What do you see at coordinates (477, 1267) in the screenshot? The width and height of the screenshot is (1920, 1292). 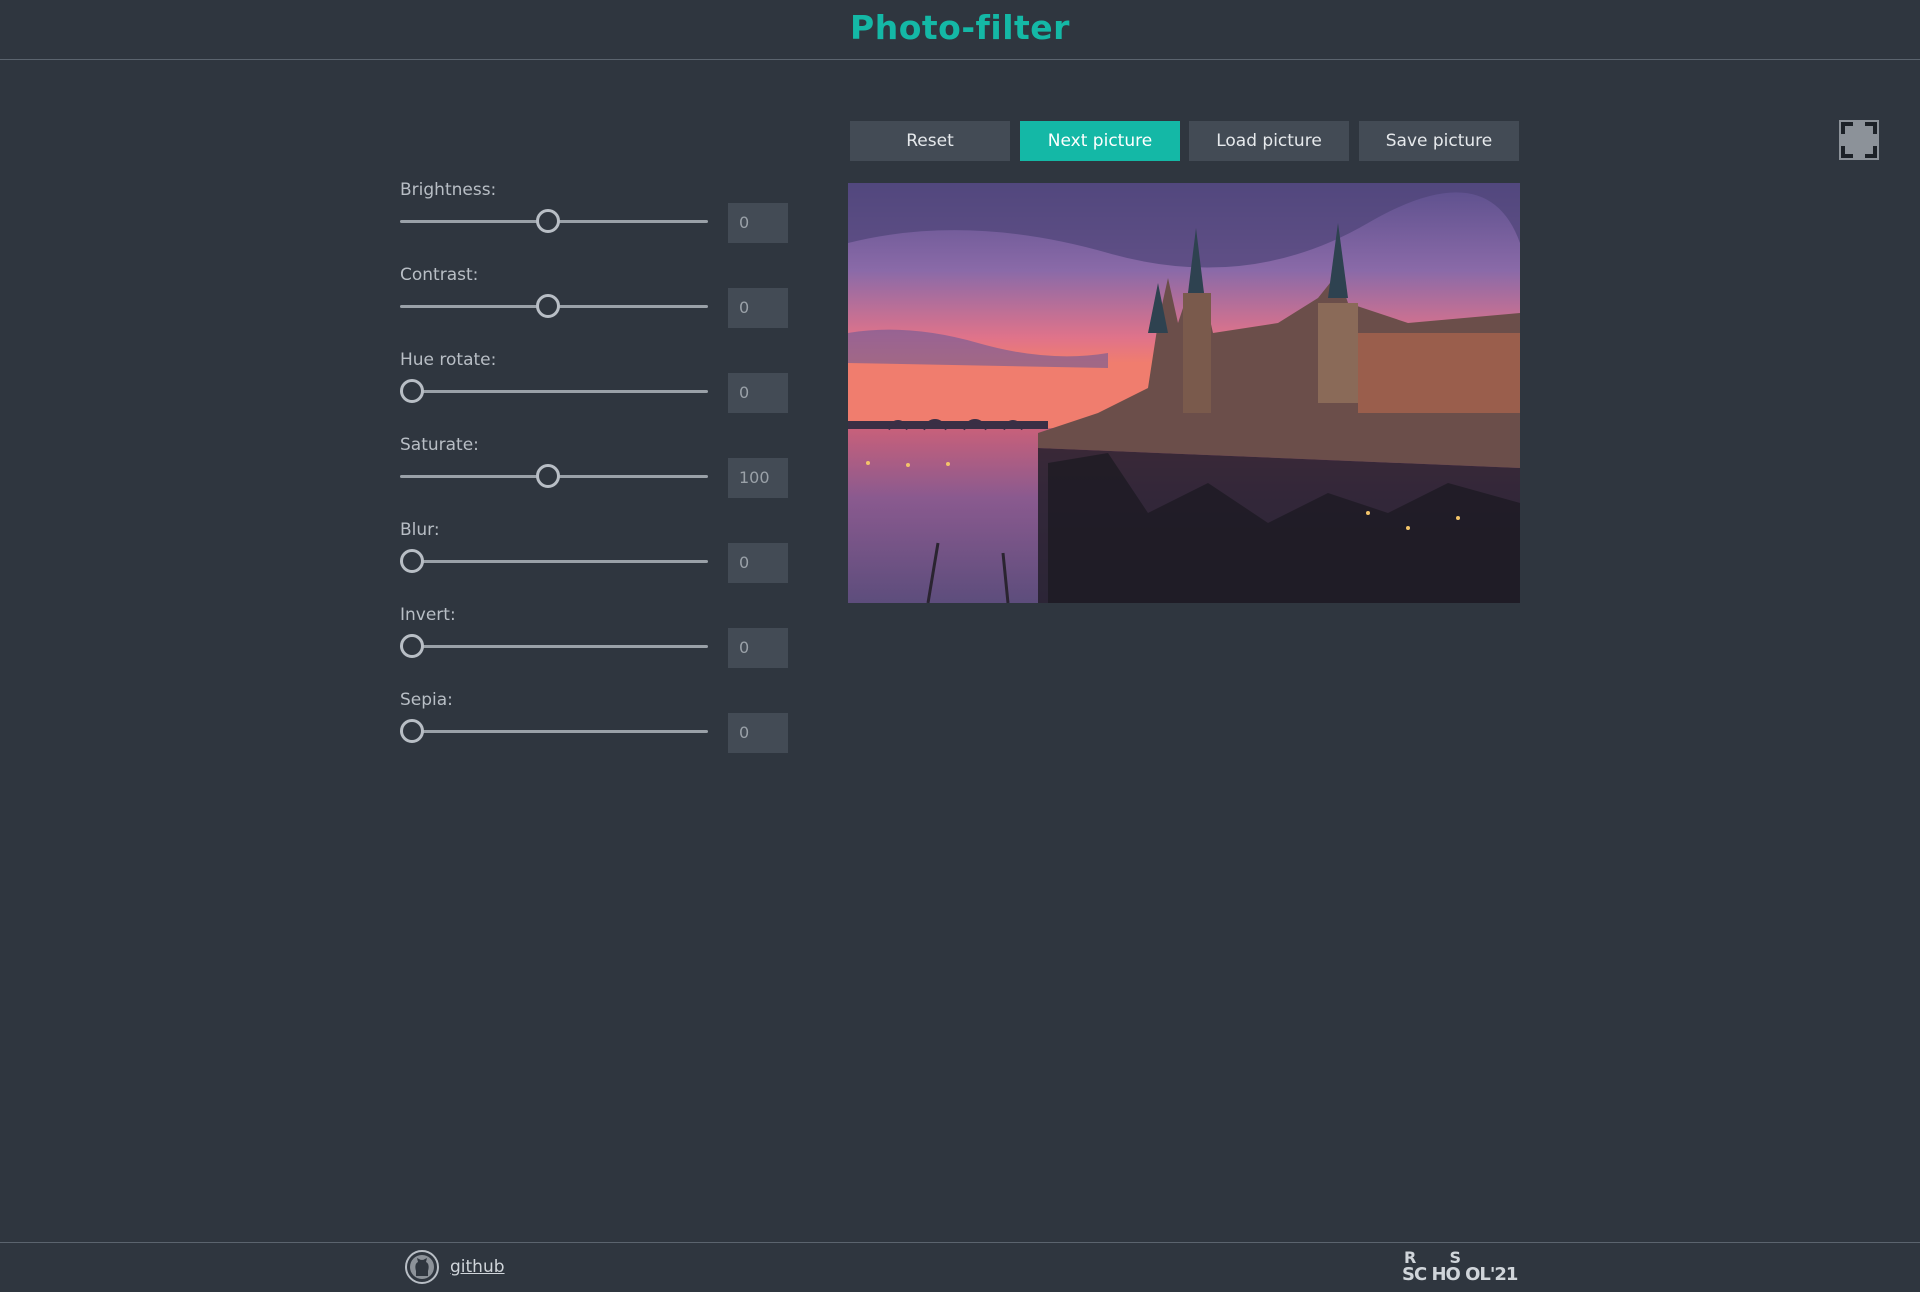 I see `github-link: github` at bounding box center [477, 1267].